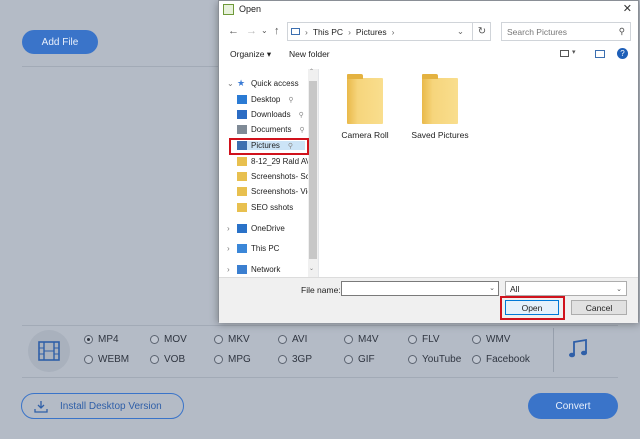  Describe the element at coordinates (228, 9) in the screenshot. I see `app-icon` at that location.